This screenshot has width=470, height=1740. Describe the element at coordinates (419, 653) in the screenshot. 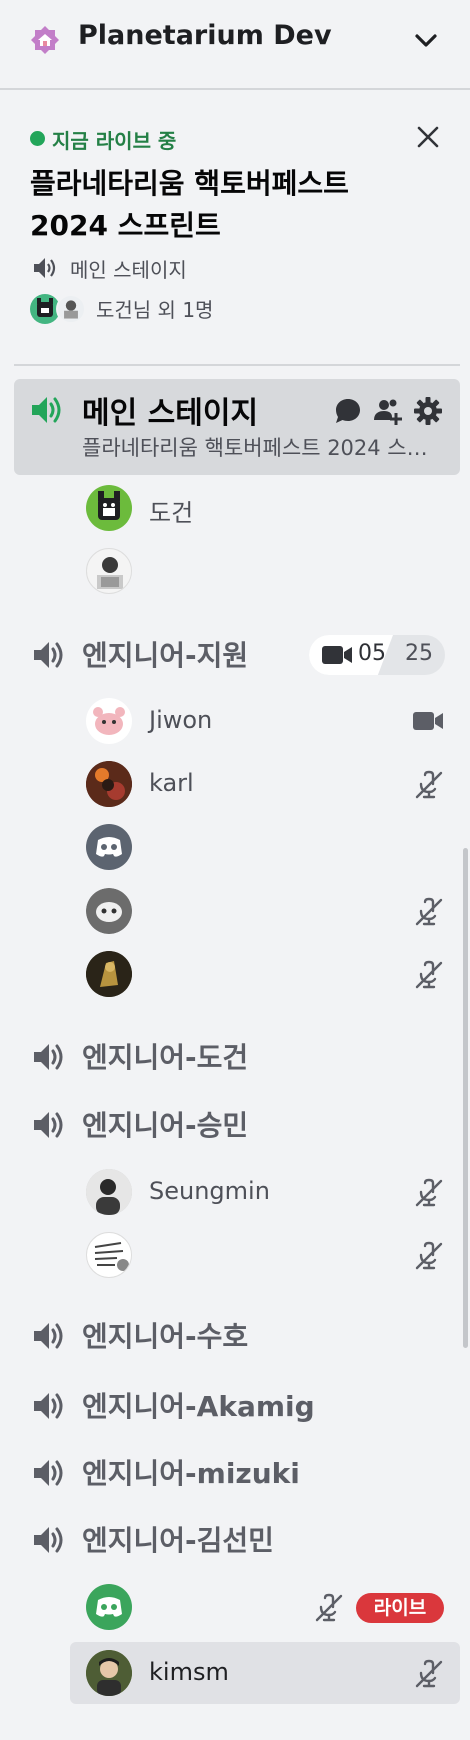

I see `video-user-limit: 25` at that location.